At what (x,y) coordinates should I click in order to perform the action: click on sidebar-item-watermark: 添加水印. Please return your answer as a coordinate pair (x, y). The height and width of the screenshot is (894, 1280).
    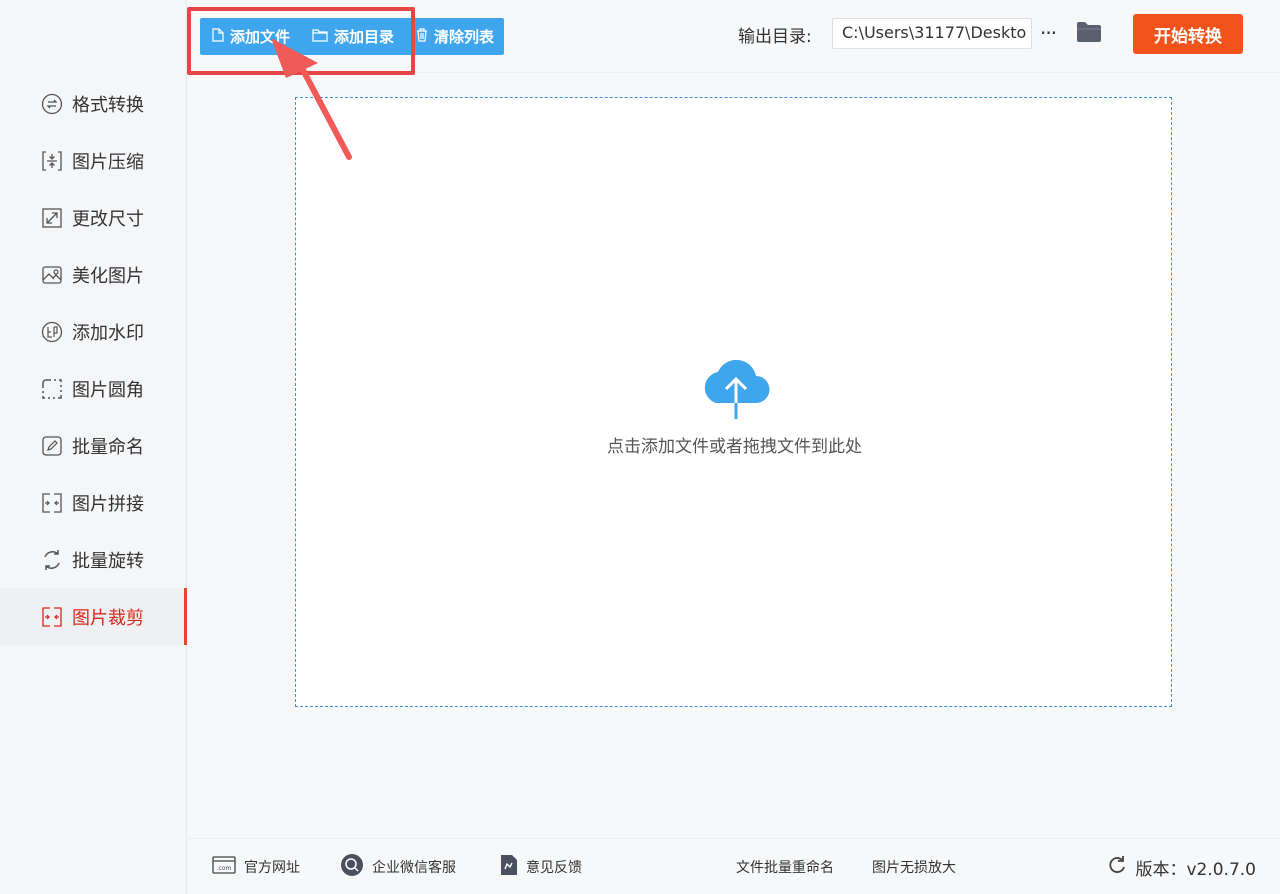
    Looking at the image, I should click on (93, 331).